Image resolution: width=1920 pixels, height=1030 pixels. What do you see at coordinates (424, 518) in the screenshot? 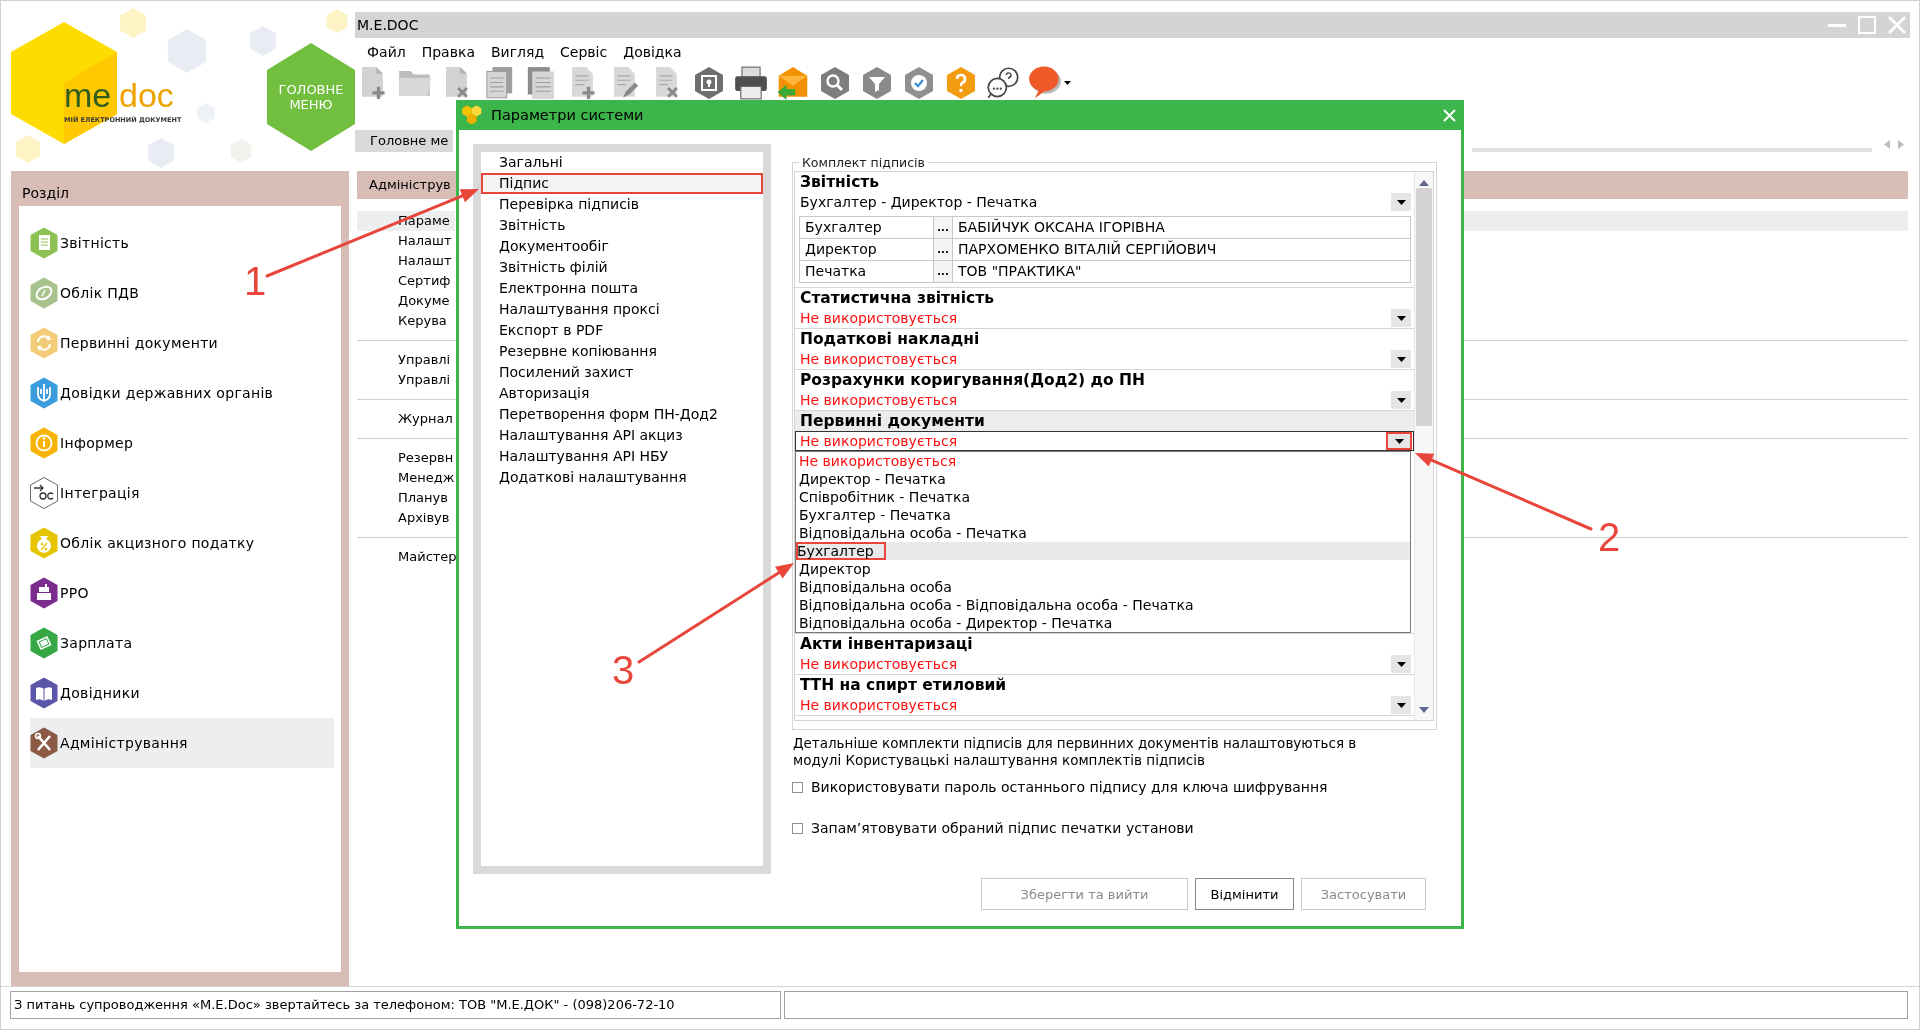
I see `list-item: Архівув` at bounding box center [424, 518].